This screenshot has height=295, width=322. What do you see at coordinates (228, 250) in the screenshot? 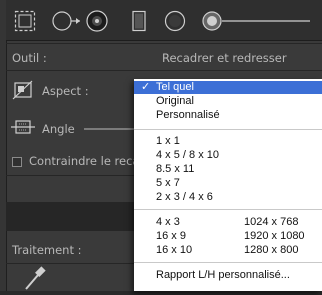
I see `menu-item-16x10: 16 x 10 1280 x 800` at bounding box center [228, 250].